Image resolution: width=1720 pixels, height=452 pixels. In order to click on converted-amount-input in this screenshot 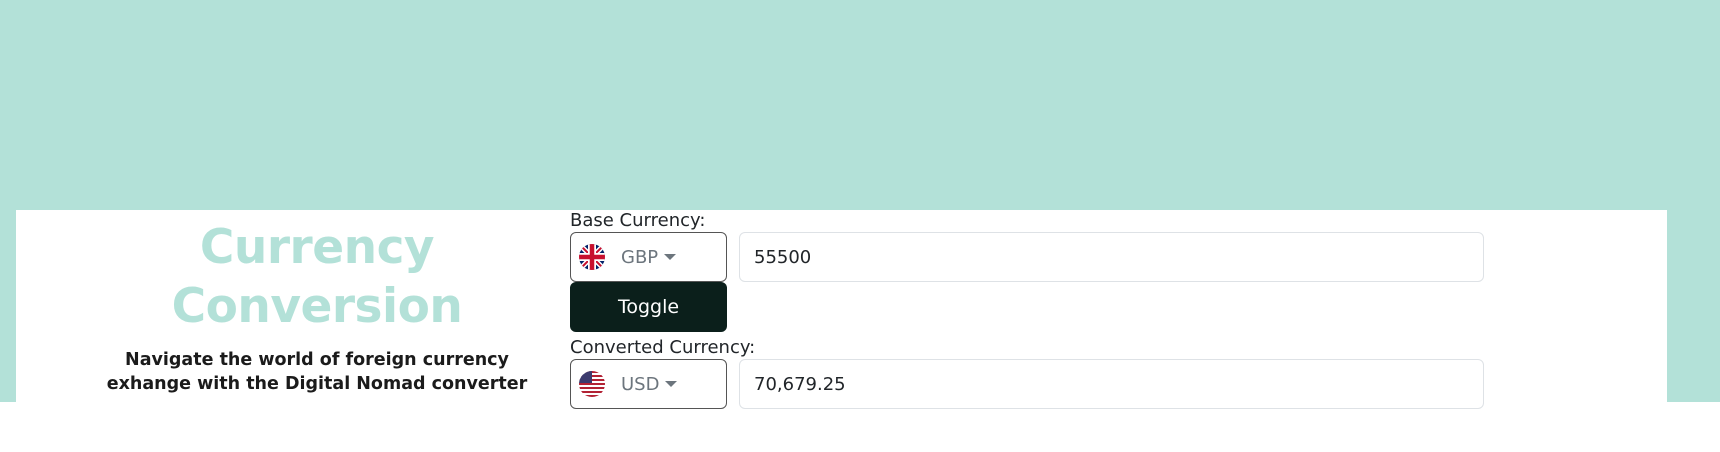, I will do `click(1111, 384)`.